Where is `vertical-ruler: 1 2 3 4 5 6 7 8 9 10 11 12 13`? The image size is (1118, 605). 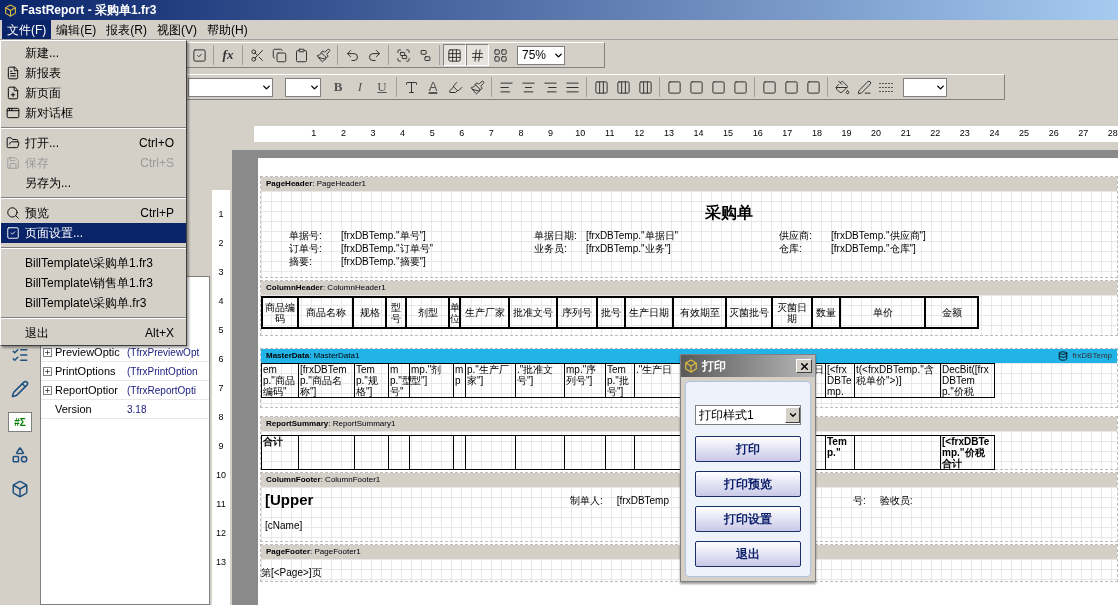
vertical-ruler: 1 2 3 4 5 6 7 8 9 10 11 12 13 is located at coordinates (221, 397).